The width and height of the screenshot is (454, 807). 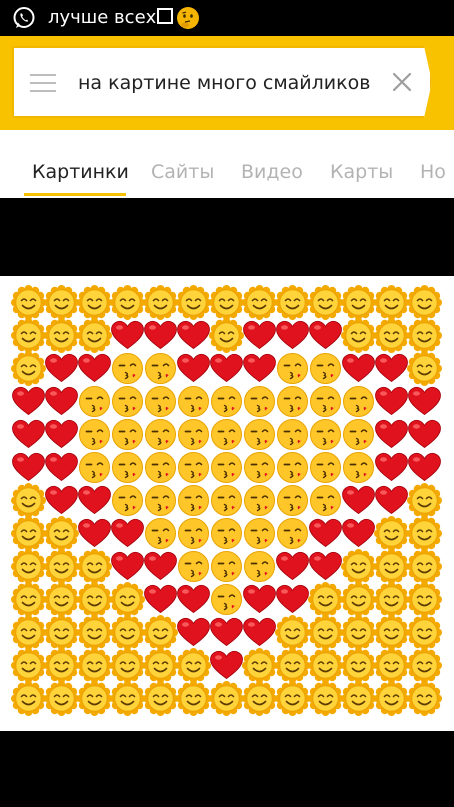 What do you see at coordinates (80, 172) in the screenshot?
I see `tab-images: Картинки` at bounding box center [80, 172].